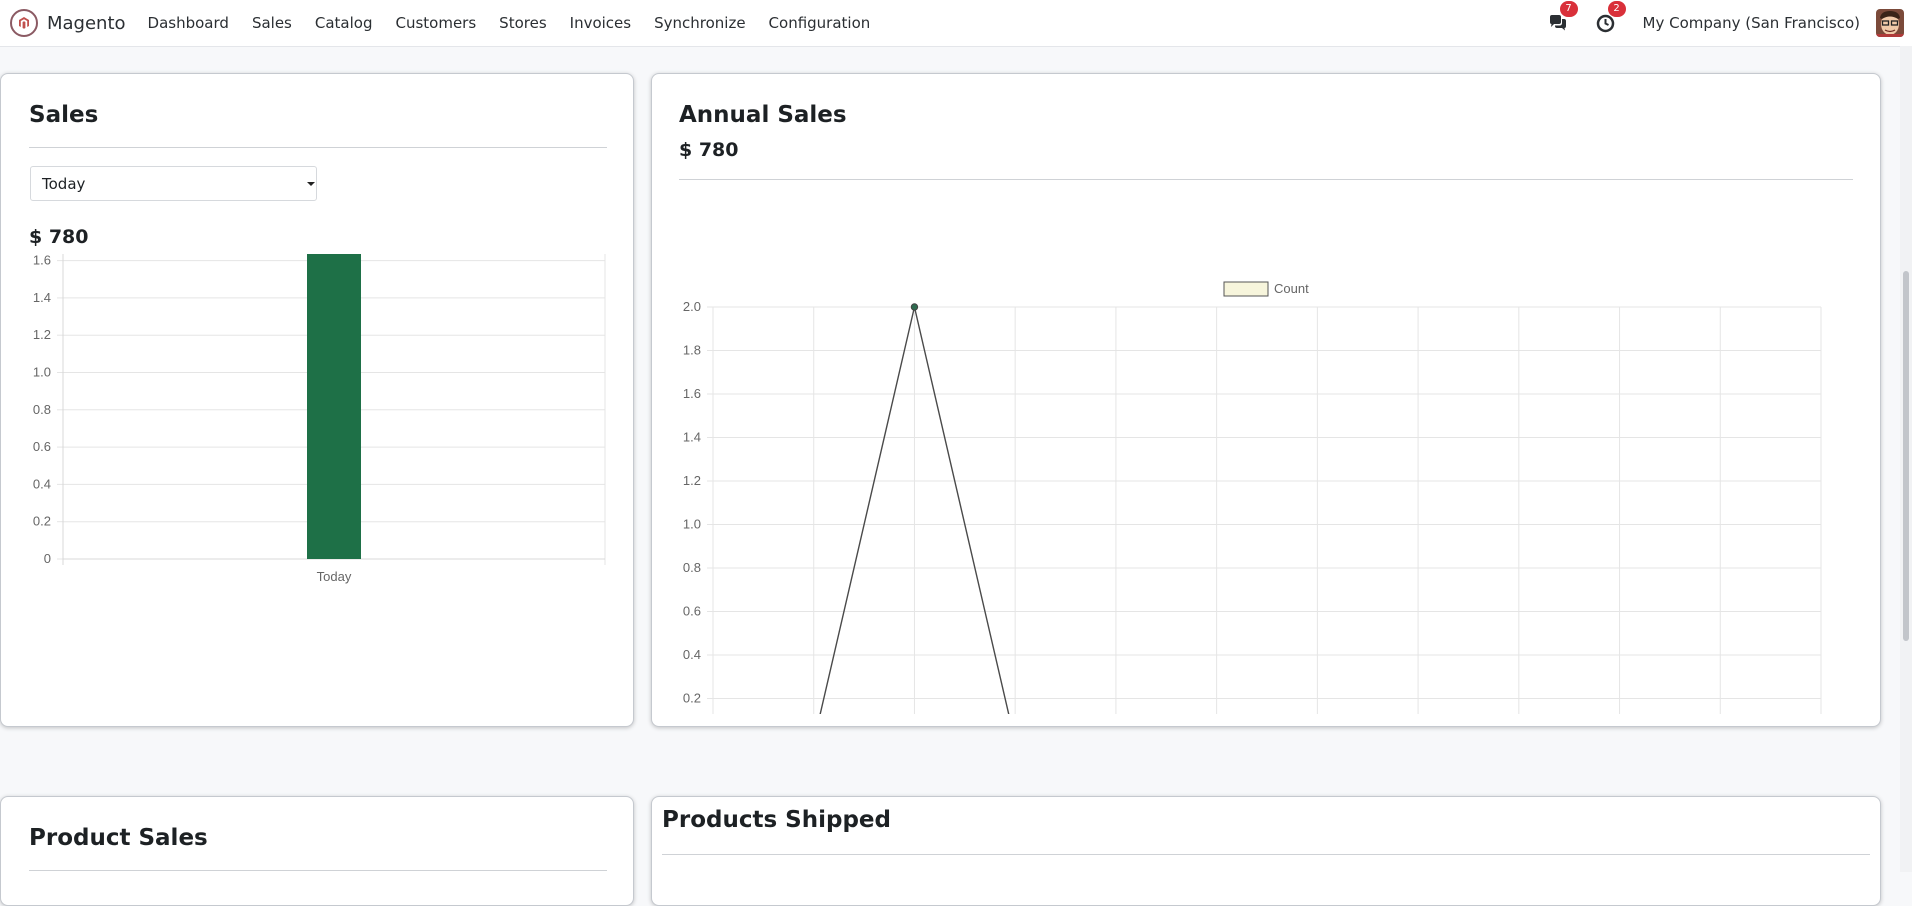 This screenshot has width=1912, height=906. Describe the element at coordinates (64, 184) in the screenshot. I see `sales-period-value: Today` at that location.